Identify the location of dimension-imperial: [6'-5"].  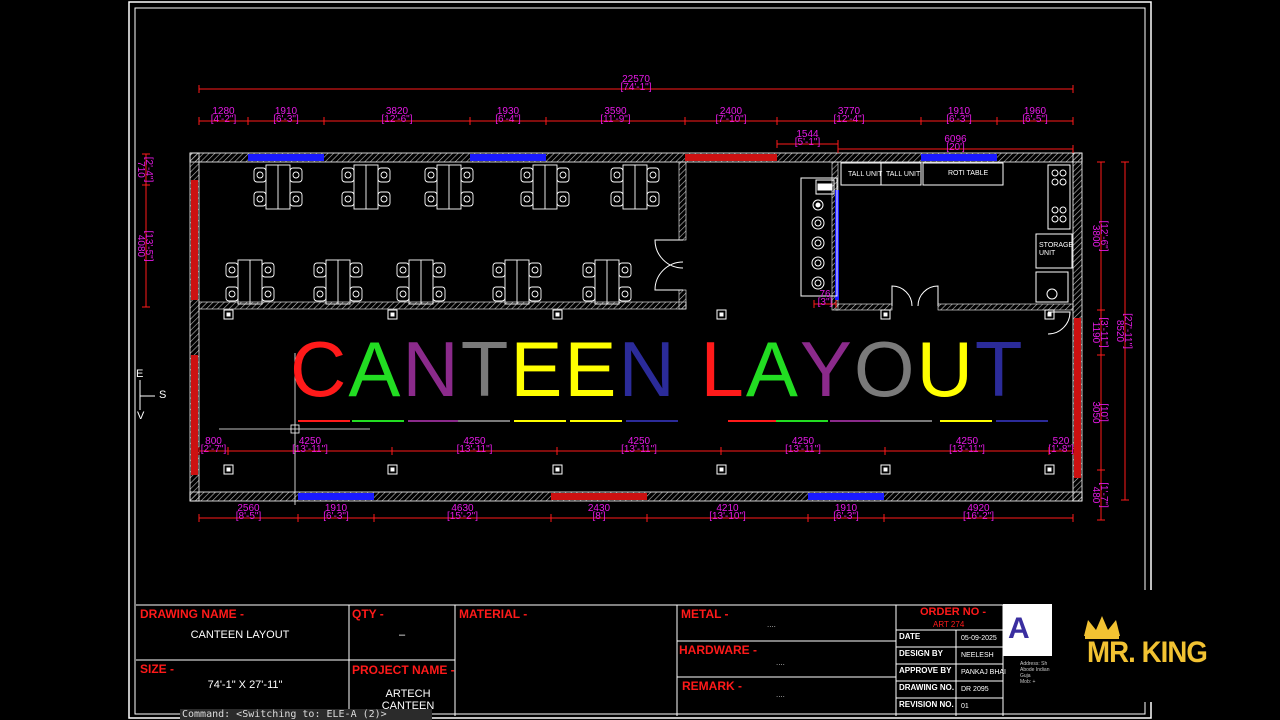
(1035, 119).